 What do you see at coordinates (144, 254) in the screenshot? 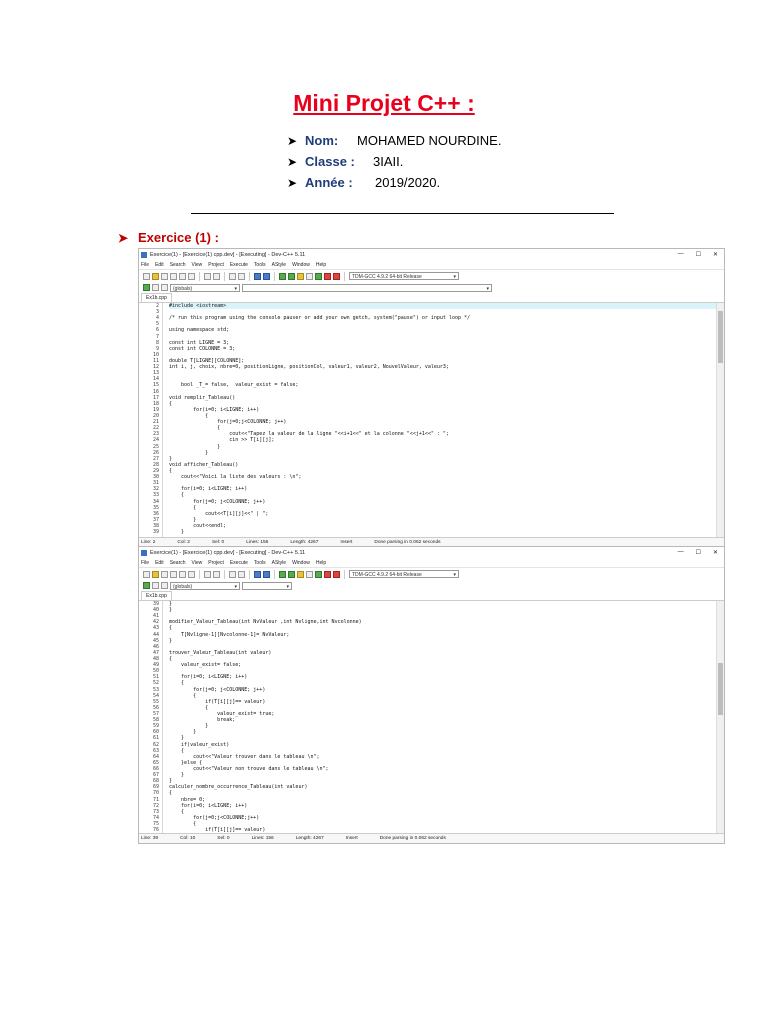
I see `devcpp-app-icon` at bounding box center [144, 254].